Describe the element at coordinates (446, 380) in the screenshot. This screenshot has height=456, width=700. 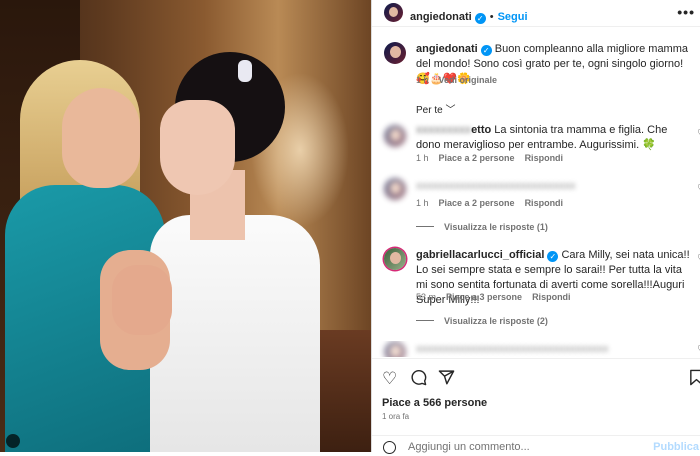
I see `share-icon` at that location.